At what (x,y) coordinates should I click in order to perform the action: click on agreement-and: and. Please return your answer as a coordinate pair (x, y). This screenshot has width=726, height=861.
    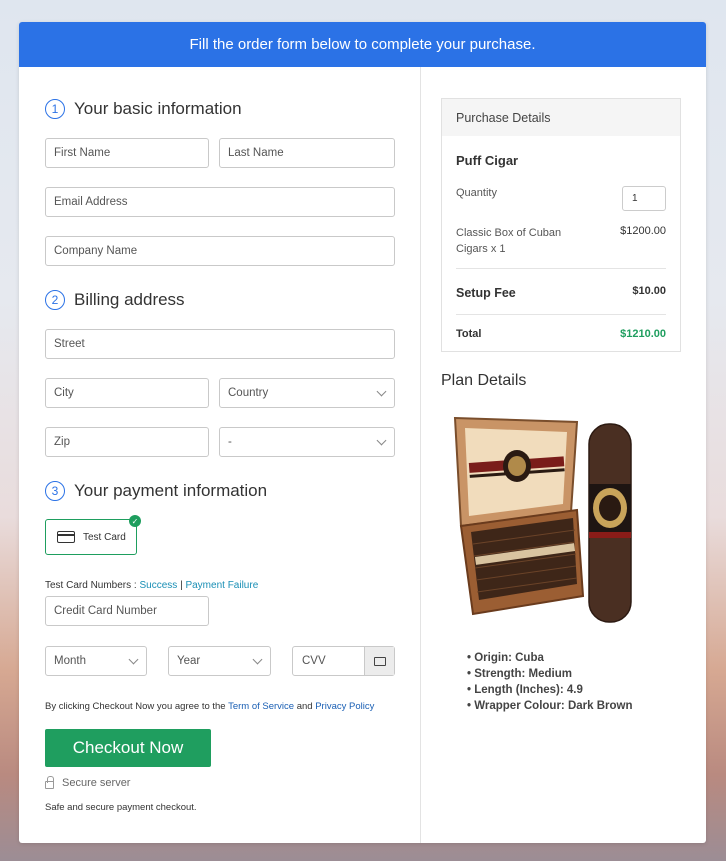
    Looking at the image, I should click on (304, 706).